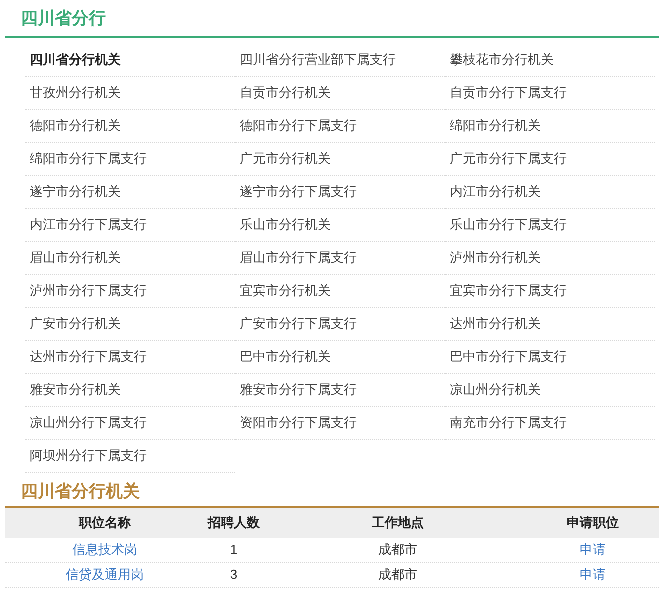 Image resolution: width=664 pixels, height=592 pixels. What do you see at coordinates (298, 258) in the screenshot?
I see `branch-link: 眉山市分行下属支行` at bounding box center [298, 258].